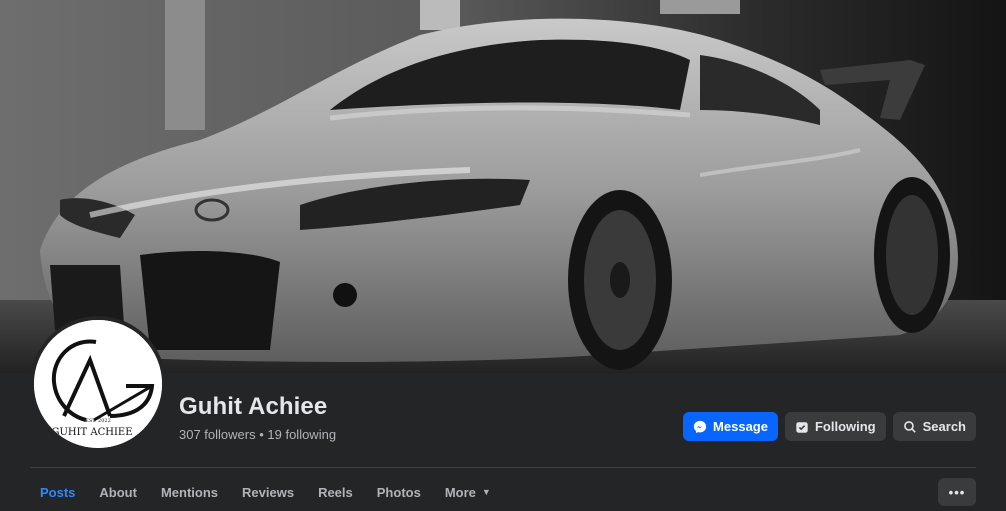  Describe the element at coordinates (845, 426) in the screenshot. I see `following-button-label: Following` at that location.